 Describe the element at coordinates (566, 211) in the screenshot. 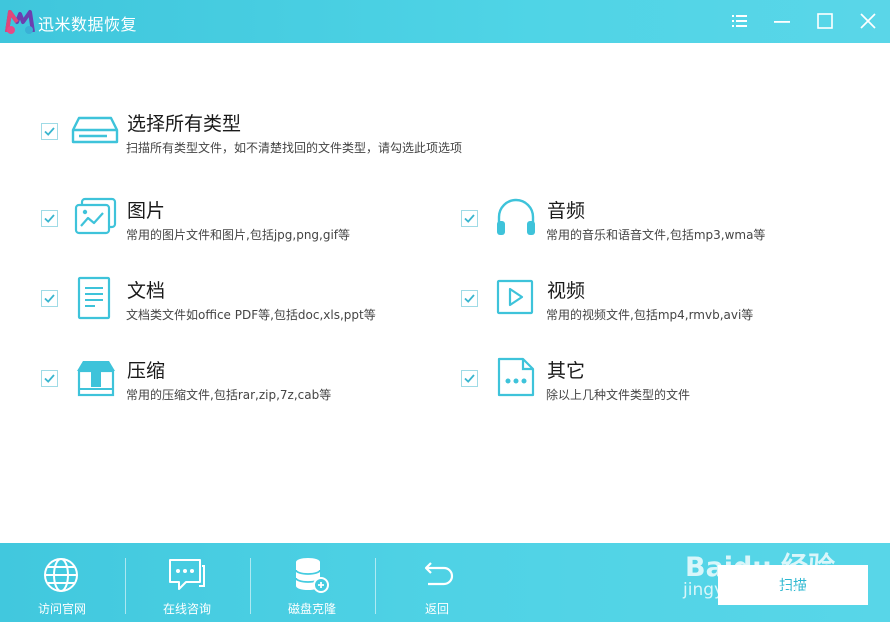

I see `audio-title: 音频` at that location.